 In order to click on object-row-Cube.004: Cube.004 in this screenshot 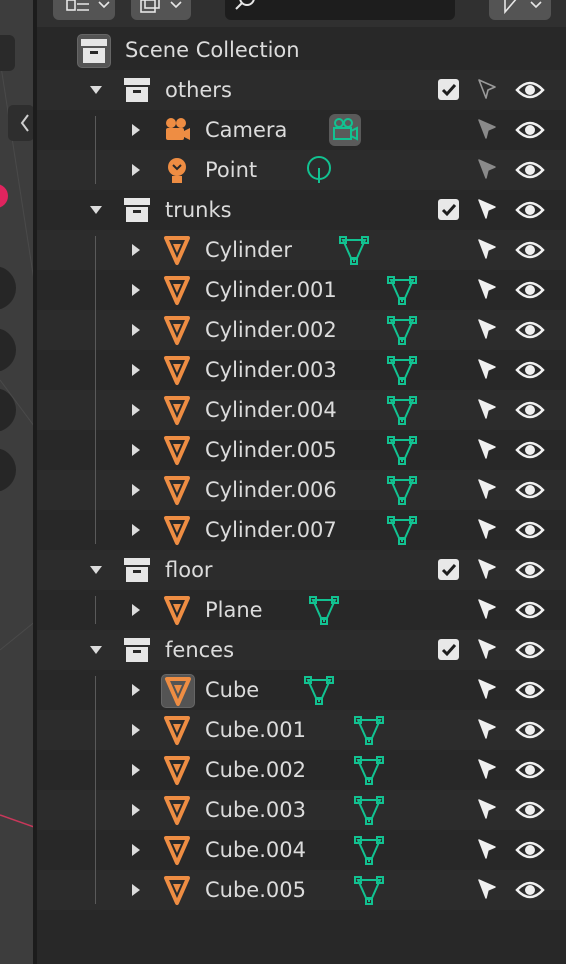, I will do `click(301, 850)`.